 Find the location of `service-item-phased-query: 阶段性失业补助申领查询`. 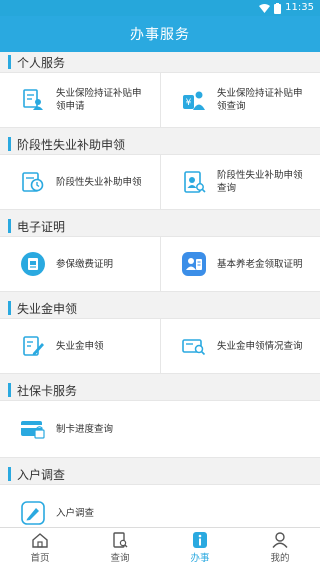

service-item-phased-query: 阶段性失业补助申领查询 is located at coordinates (240, 182).